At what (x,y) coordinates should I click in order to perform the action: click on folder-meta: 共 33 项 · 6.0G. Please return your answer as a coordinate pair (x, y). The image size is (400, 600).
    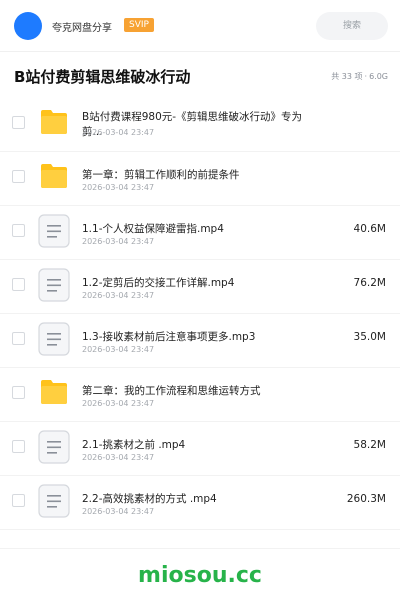
    Looking at the image, I should click on (359, 76).